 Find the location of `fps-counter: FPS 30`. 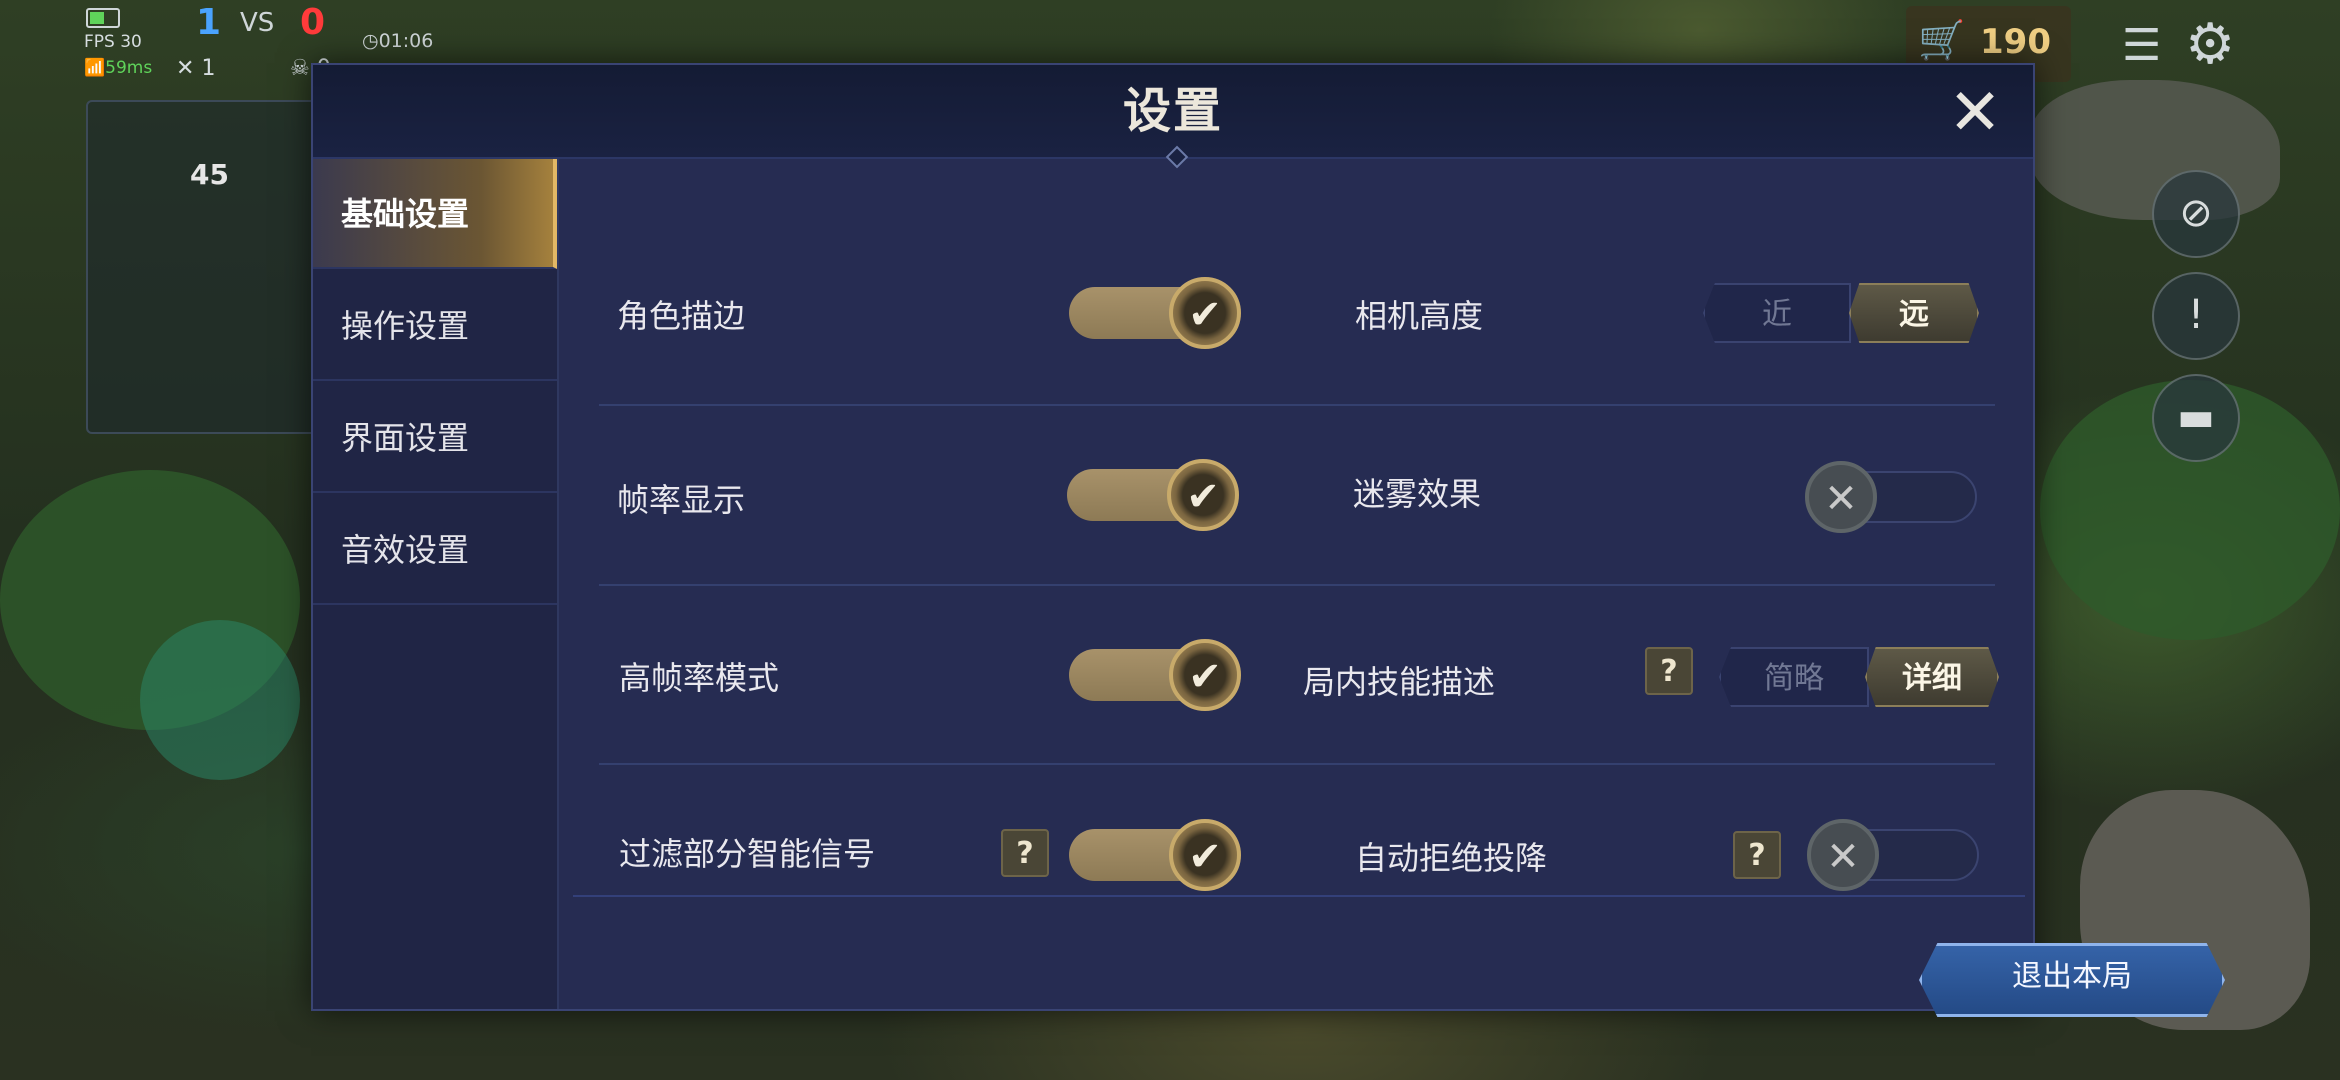

fps-counter: FPS 30 is located at coordinates (113, 42).